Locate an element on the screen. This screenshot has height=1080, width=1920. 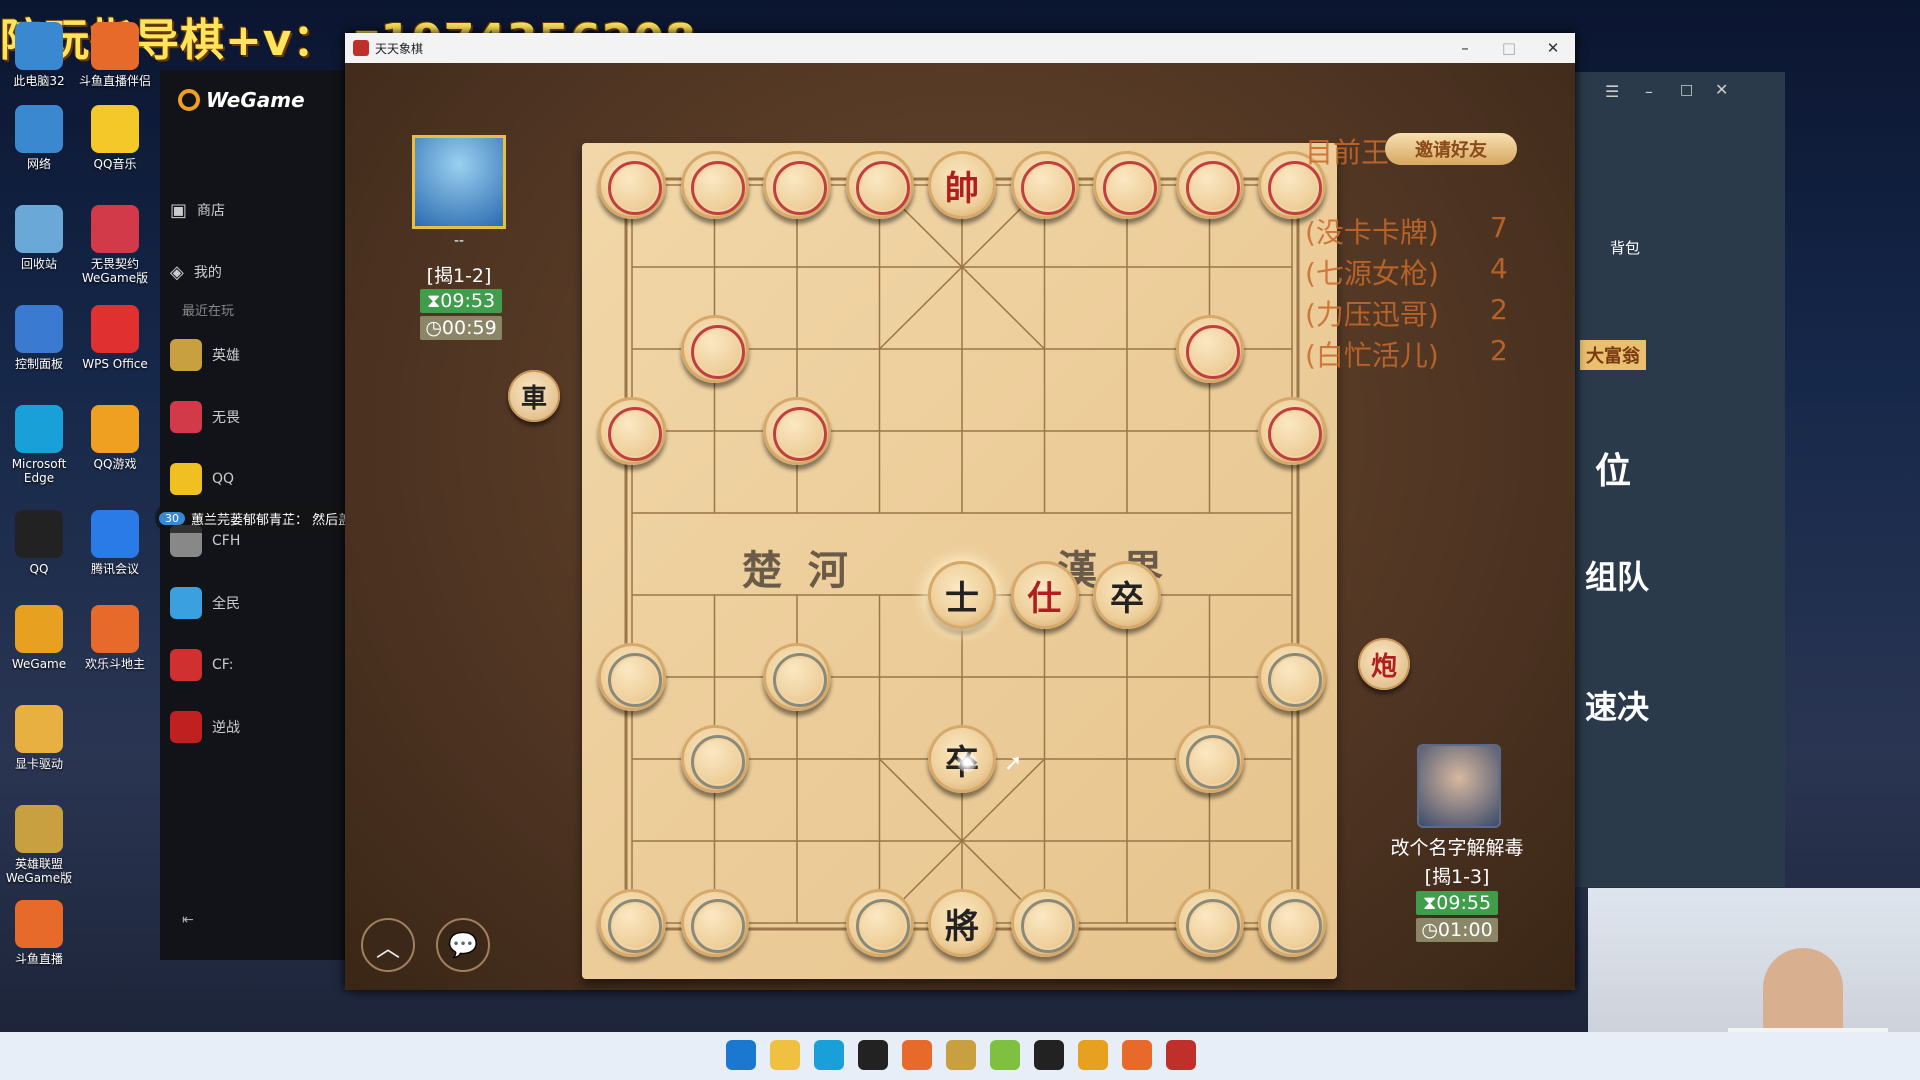
desktop-icon: 控制面板 is located at coordinates (39, 338).